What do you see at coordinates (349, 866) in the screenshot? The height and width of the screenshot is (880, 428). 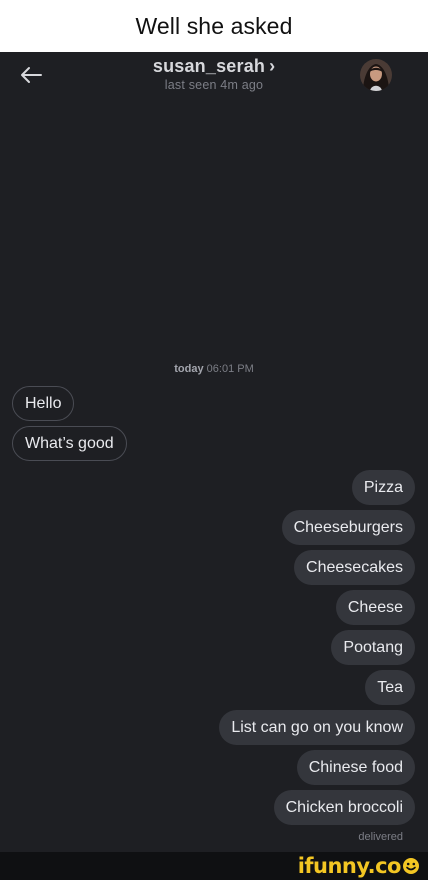 I see `watermark-text: ifunny.co` at bounding box center [349, 866].